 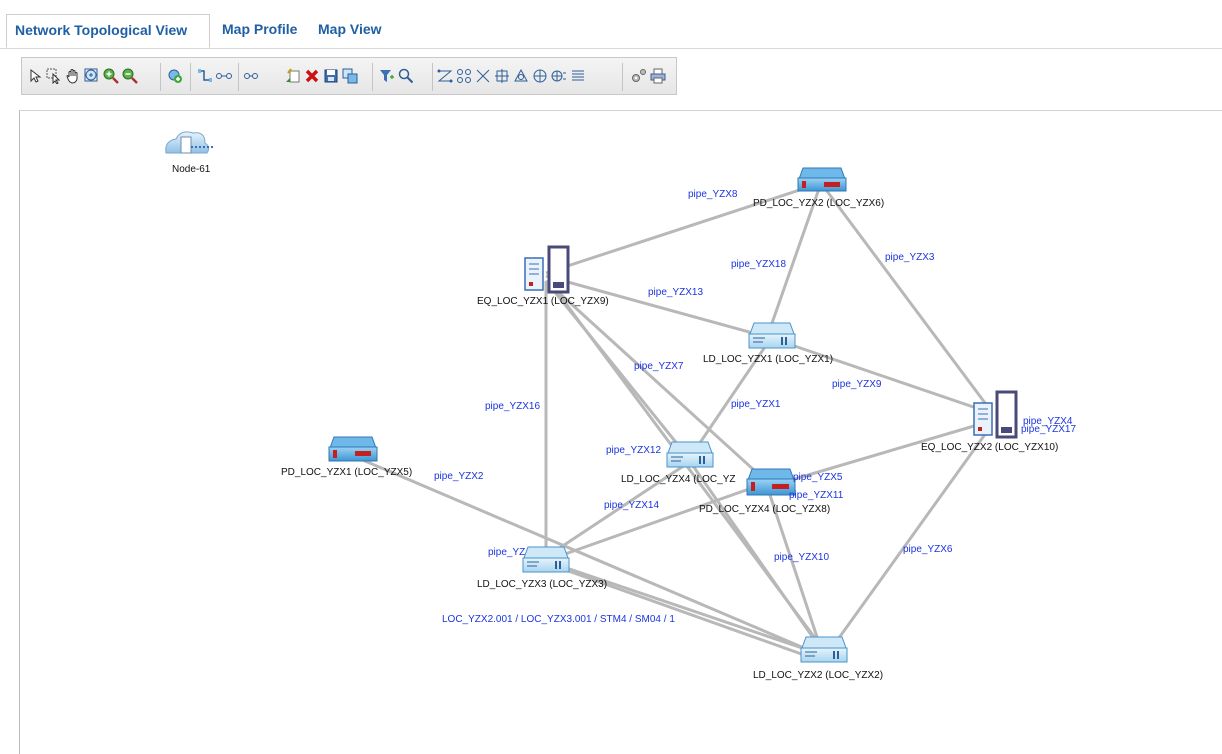 I want to click on node-label: LD_LOC_YZX2 (LOC_YZX2), so click(x=818, y=675).